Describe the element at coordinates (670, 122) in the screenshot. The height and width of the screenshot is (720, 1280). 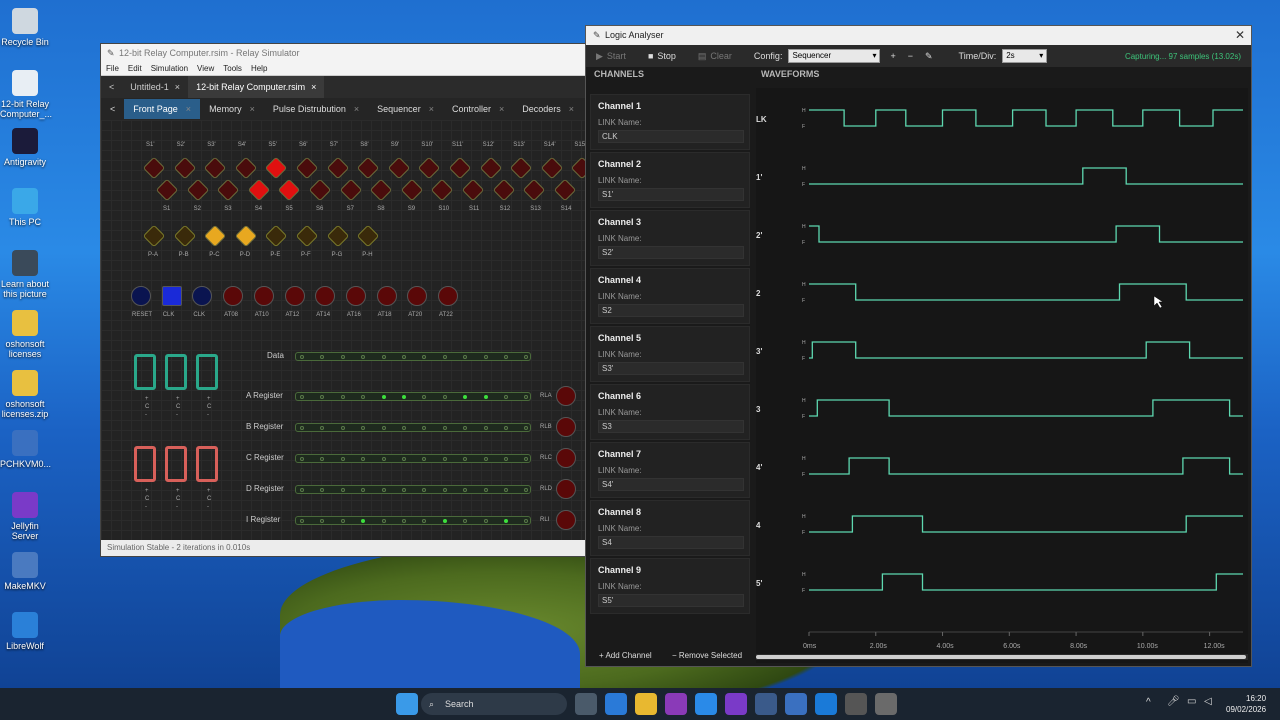
I see `channel-card: Channel 1 LINK Name: CLK` at that location.